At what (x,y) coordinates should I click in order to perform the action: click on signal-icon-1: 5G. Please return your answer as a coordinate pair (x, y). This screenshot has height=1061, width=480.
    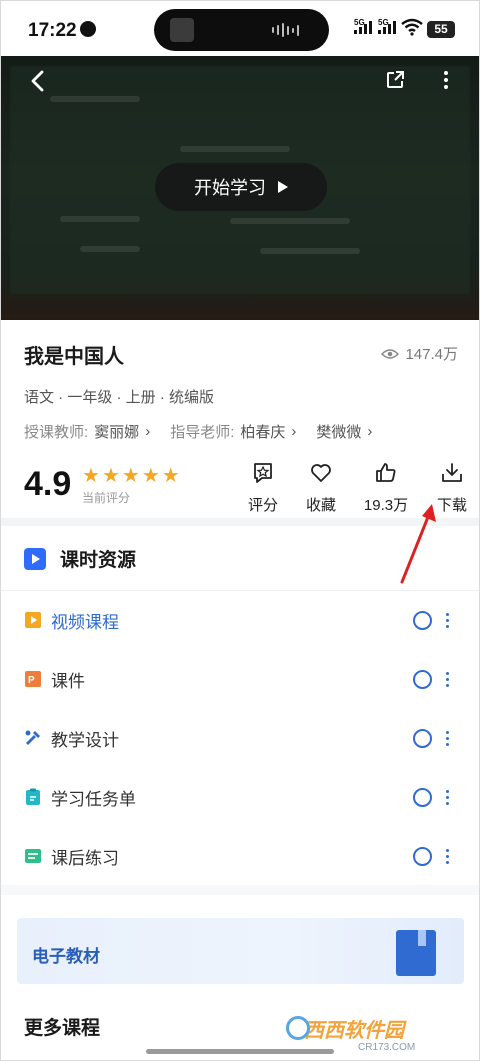
    Looking at the image, I should click on (363, 26).